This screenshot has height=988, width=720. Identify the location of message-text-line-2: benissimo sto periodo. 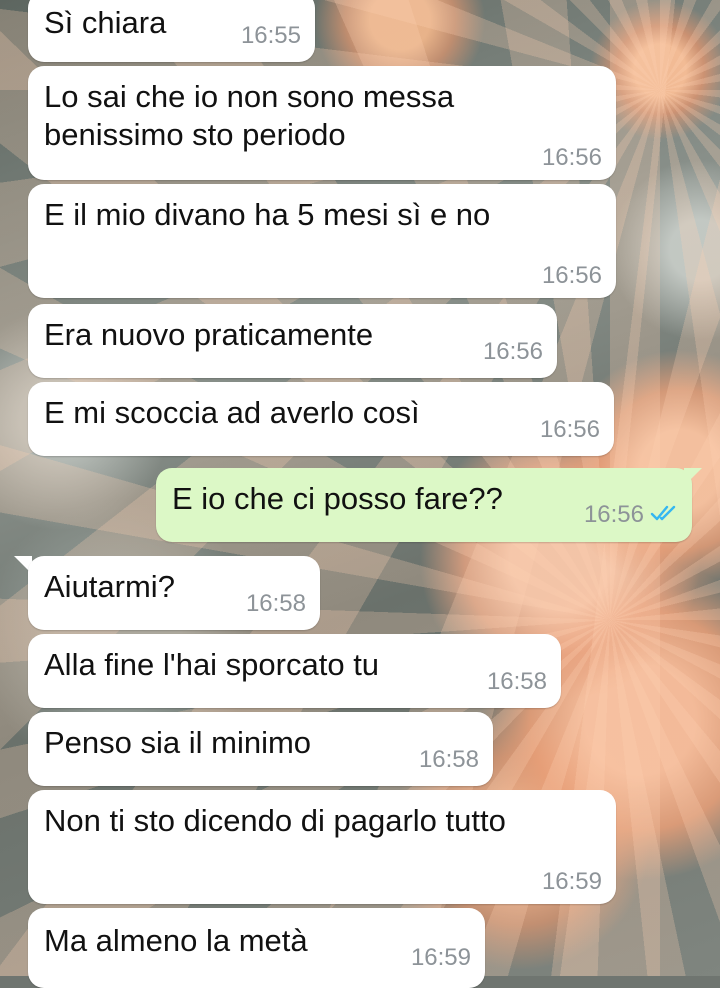
(195, 134).